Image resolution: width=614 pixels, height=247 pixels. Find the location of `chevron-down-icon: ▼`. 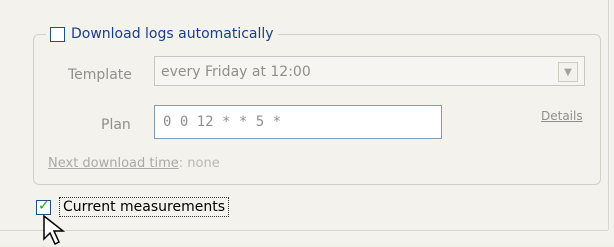

chevron-down-icon: ▼ is located at coordinates (568, 72).